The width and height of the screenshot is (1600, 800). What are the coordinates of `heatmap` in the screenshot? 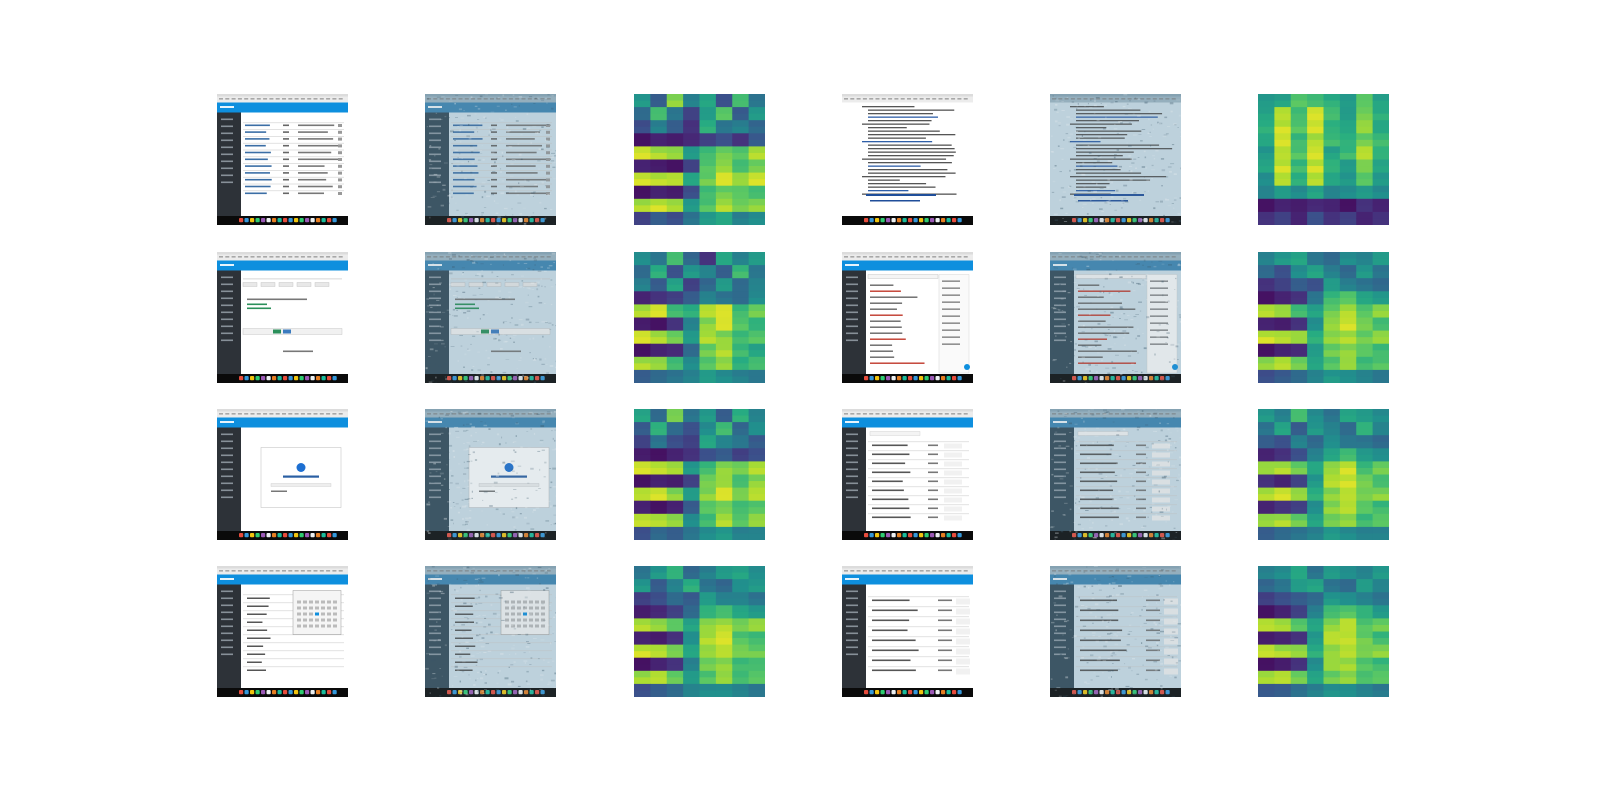 It's located at (1323, 631).